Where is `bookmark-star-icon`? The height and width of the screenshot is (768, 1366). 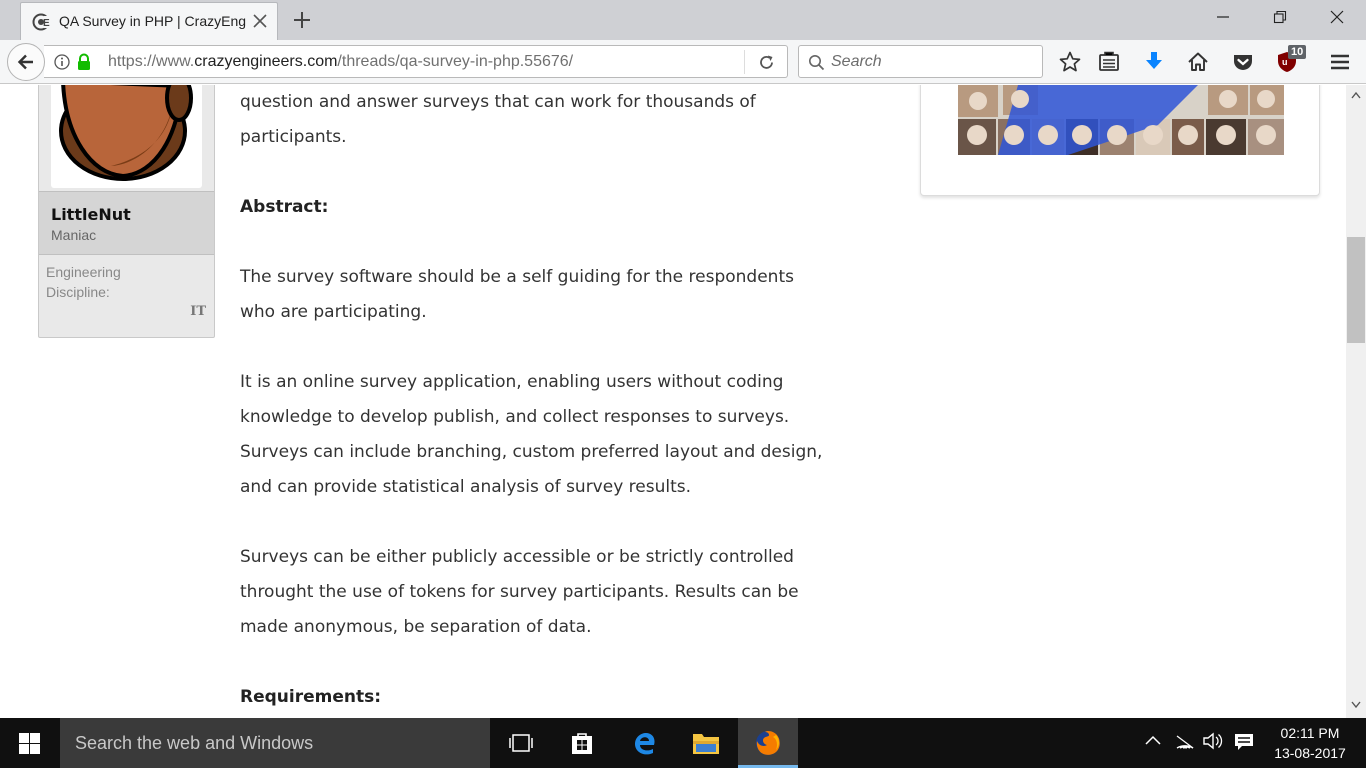
bookmark-star-icon is located at coordinates (1070, 62).